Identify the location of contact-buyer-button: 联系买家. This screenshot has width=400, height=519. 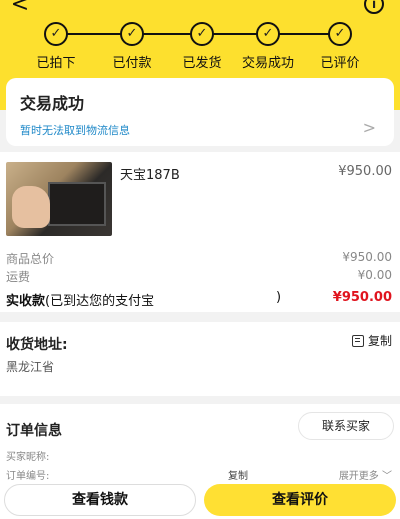
(346, 426).